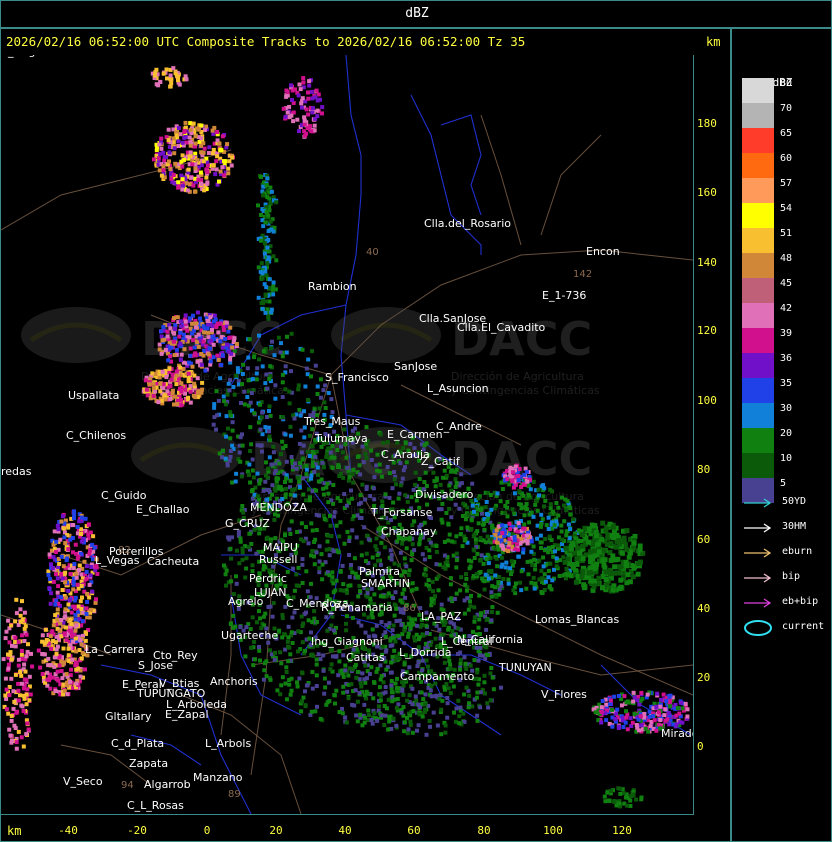  Describe the element at coordinates (234, 681) in the screenshot. I see `place-label: Anchoris` at that location.